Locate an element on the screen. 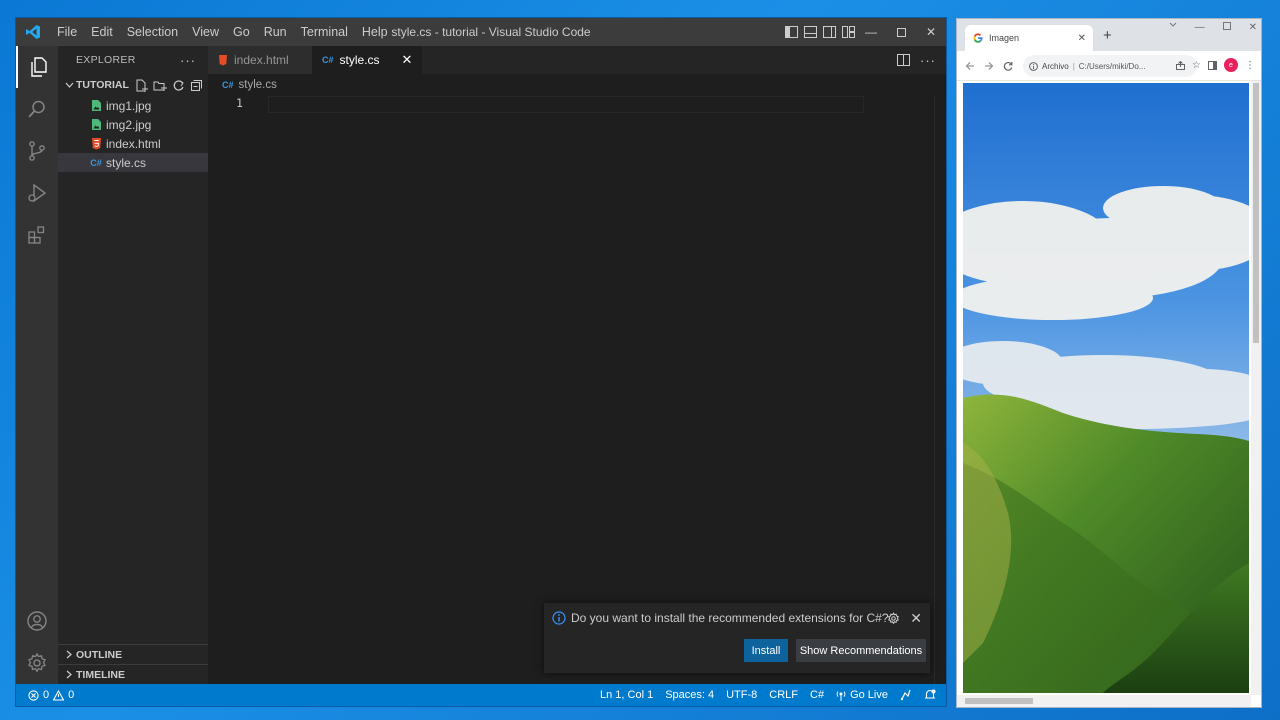 The image size is (1280, 720). menu-view: View is located at coordinates (205, 32).